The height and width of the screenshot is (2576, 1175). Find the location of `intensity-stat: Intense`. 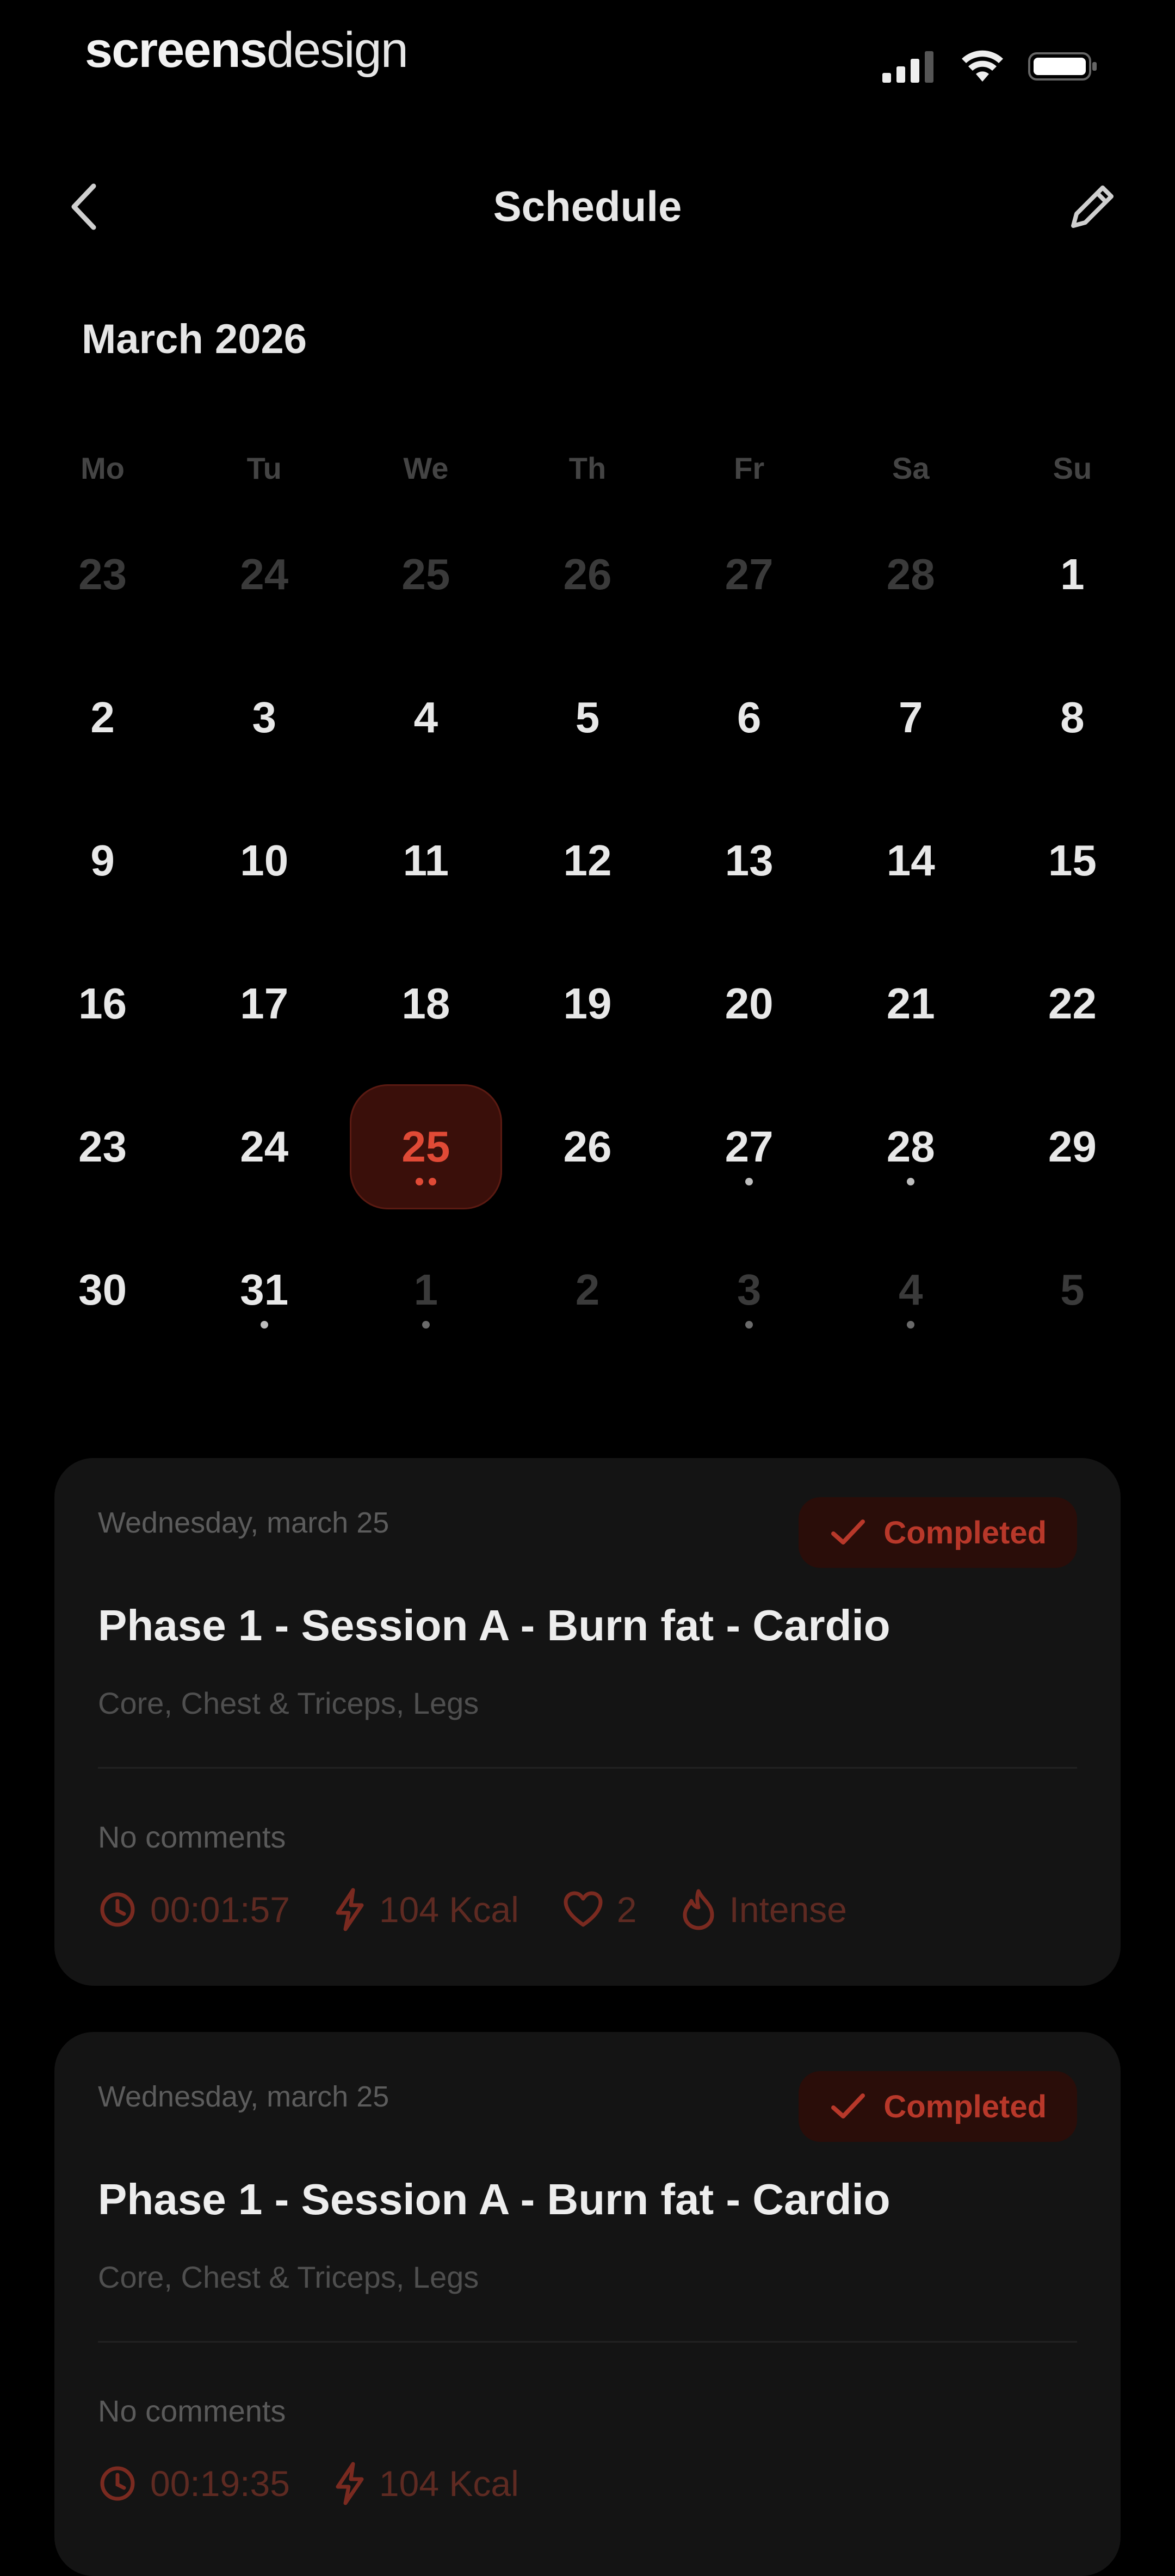

intensity-stat: Intense is located at coordinates (764, 1910).